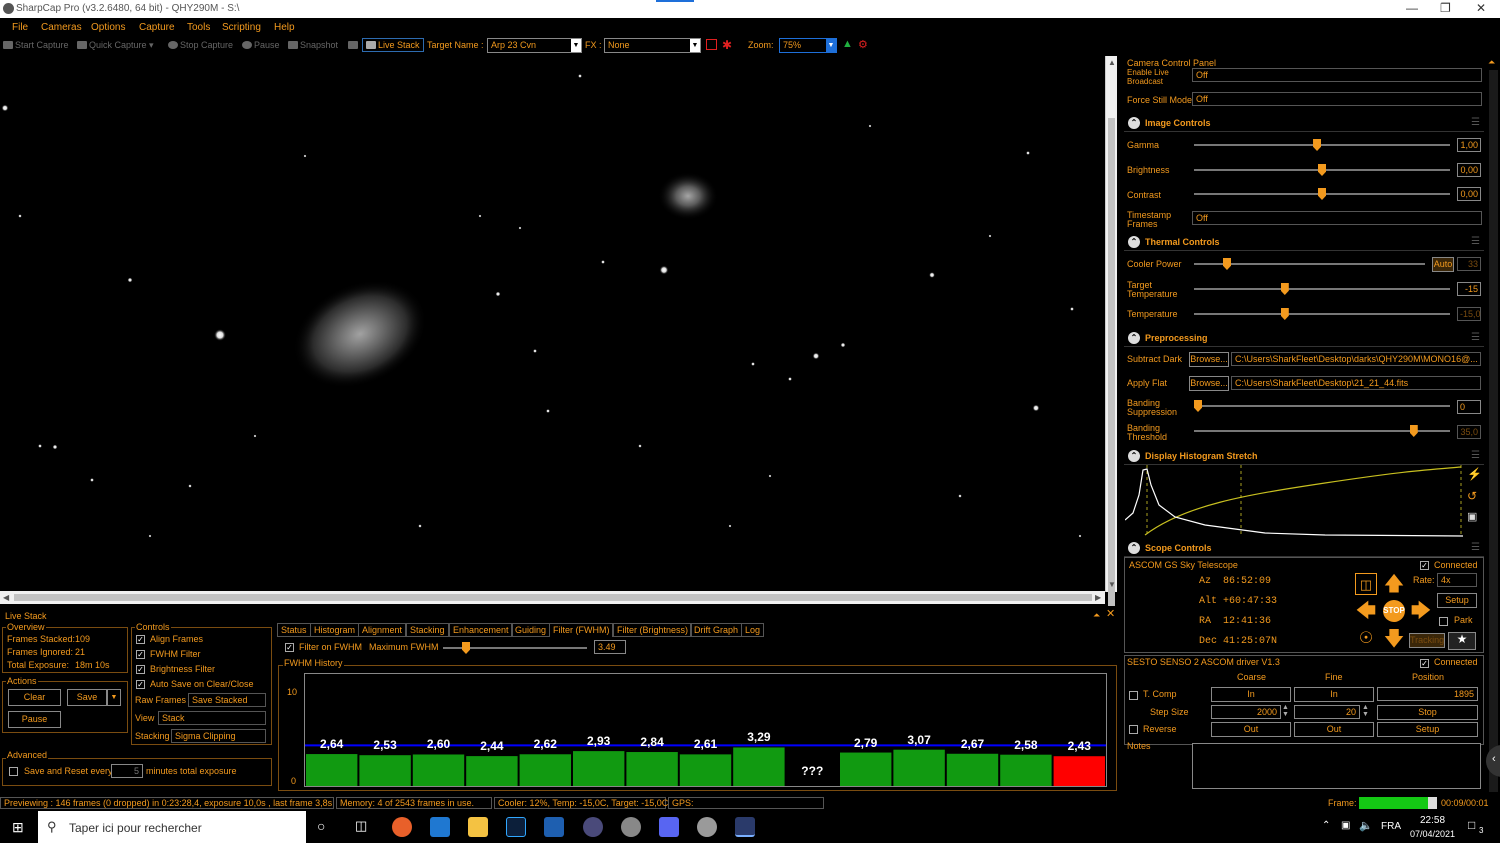 The image size is (1500, 843). Describe the element at coordinates (1394, 611) in the screenshot. I see `stop-button: STOP` at that location.